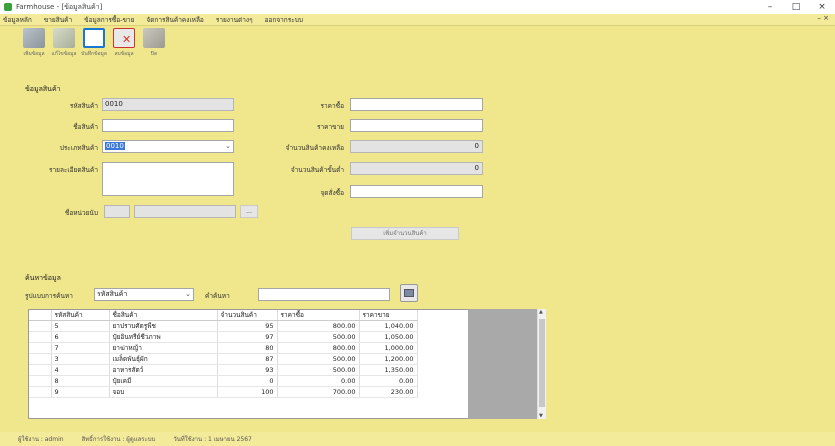  Describe the element at coordinates (83, 106) in the screenshot. I see `product-code-label: รหัสสินค้า` at that location.